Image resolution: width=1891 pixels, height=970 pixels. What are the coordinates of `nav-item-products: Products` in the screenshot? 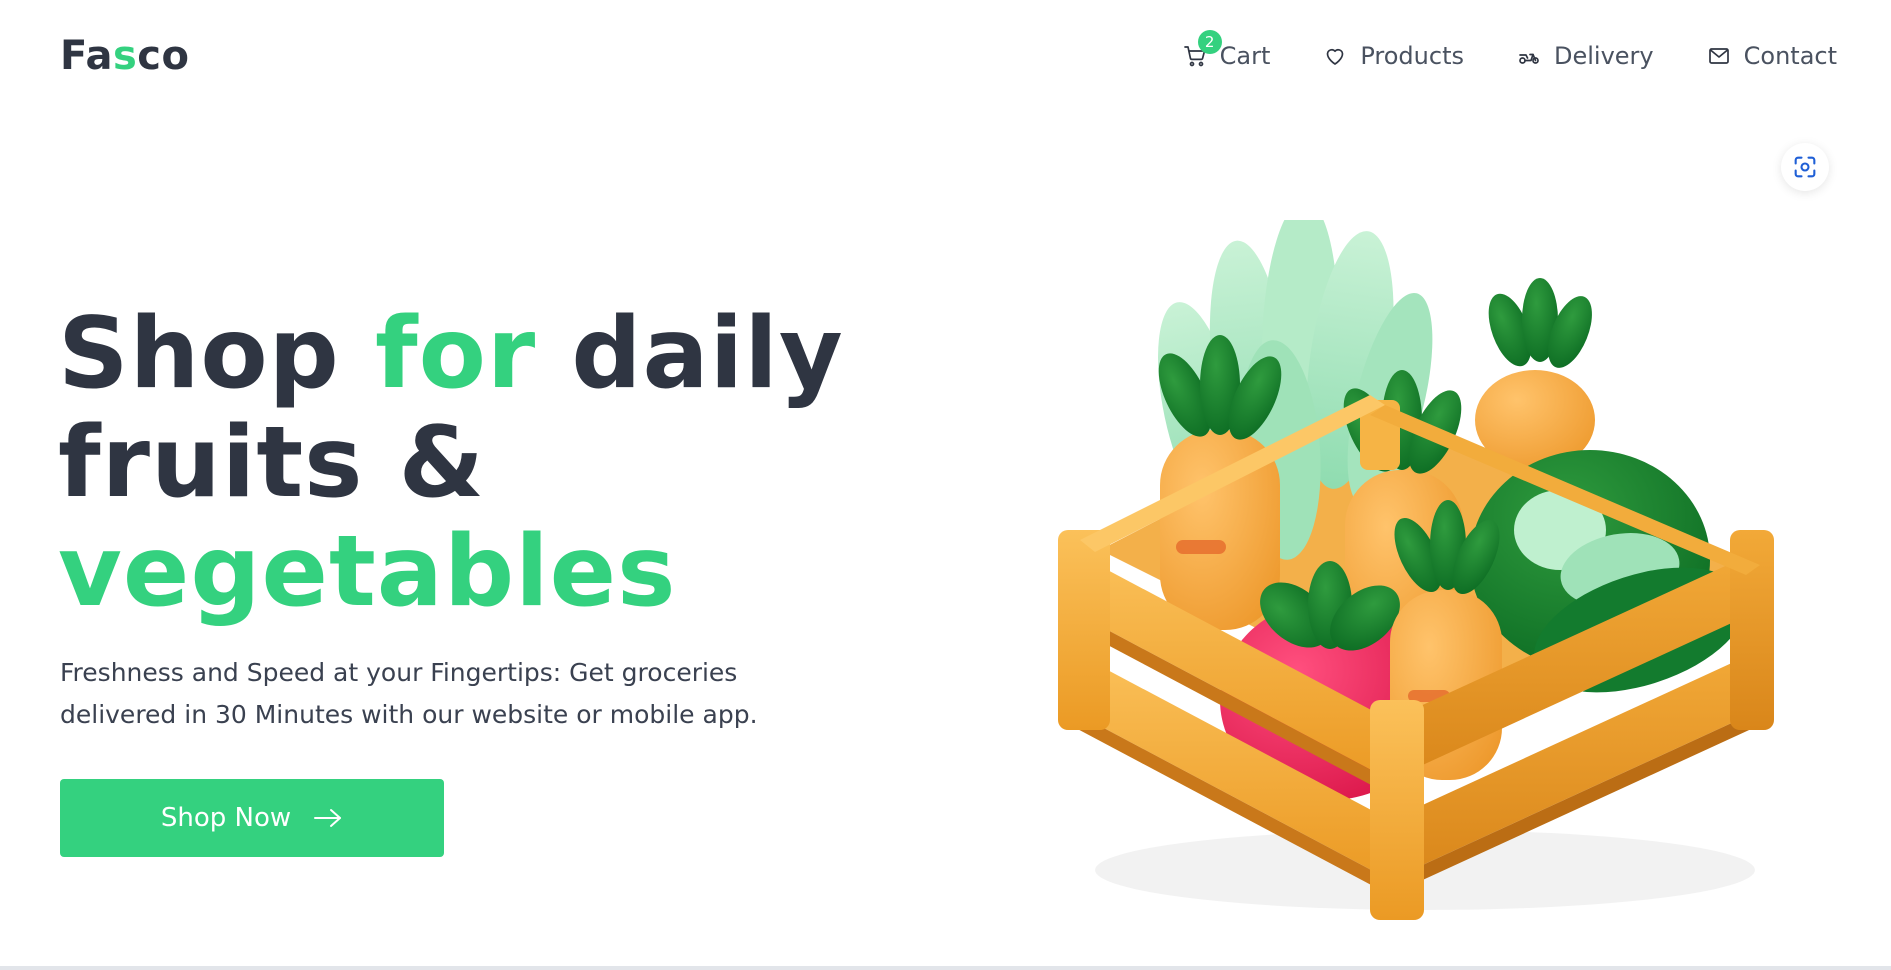 It's located at (1393, 56).